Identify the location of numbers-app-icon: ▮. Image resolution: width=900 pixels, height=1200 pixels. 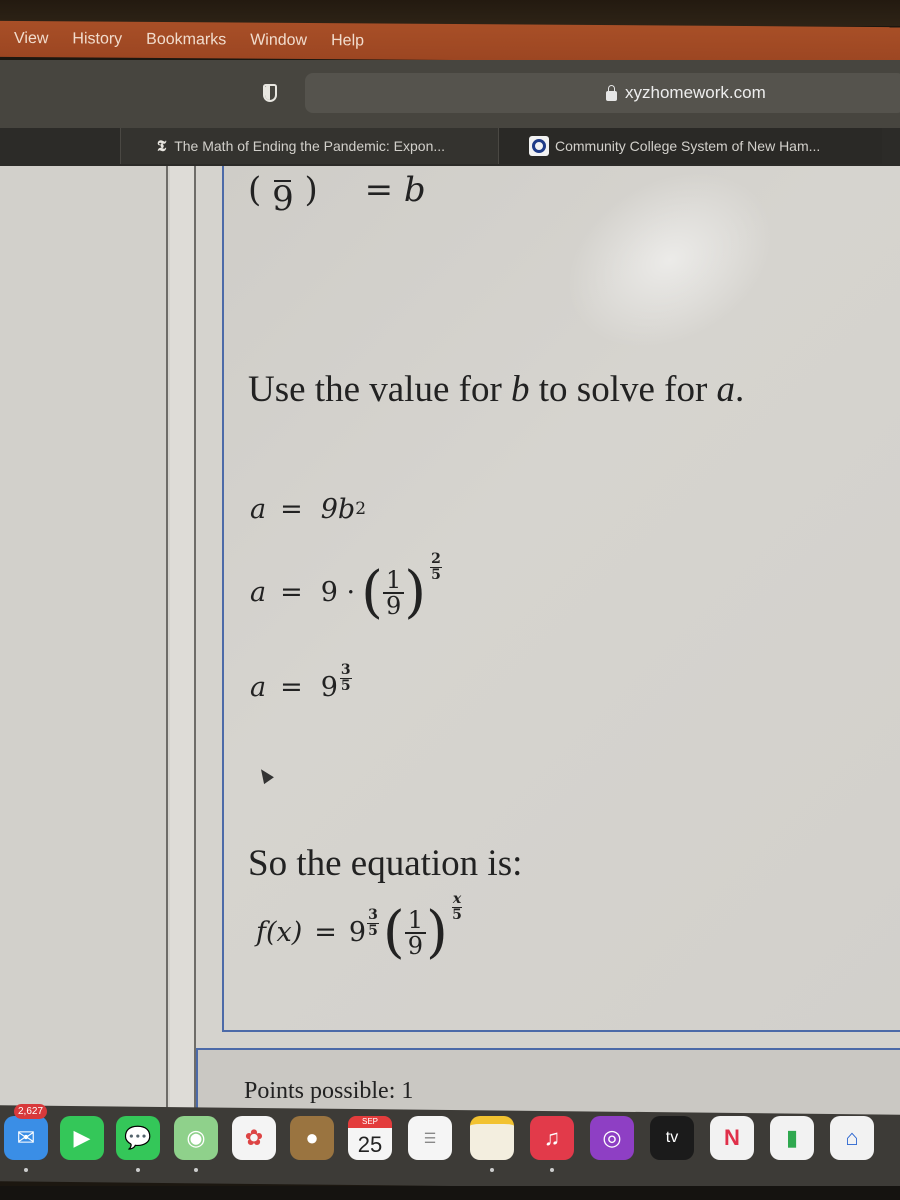
(792, 1138).